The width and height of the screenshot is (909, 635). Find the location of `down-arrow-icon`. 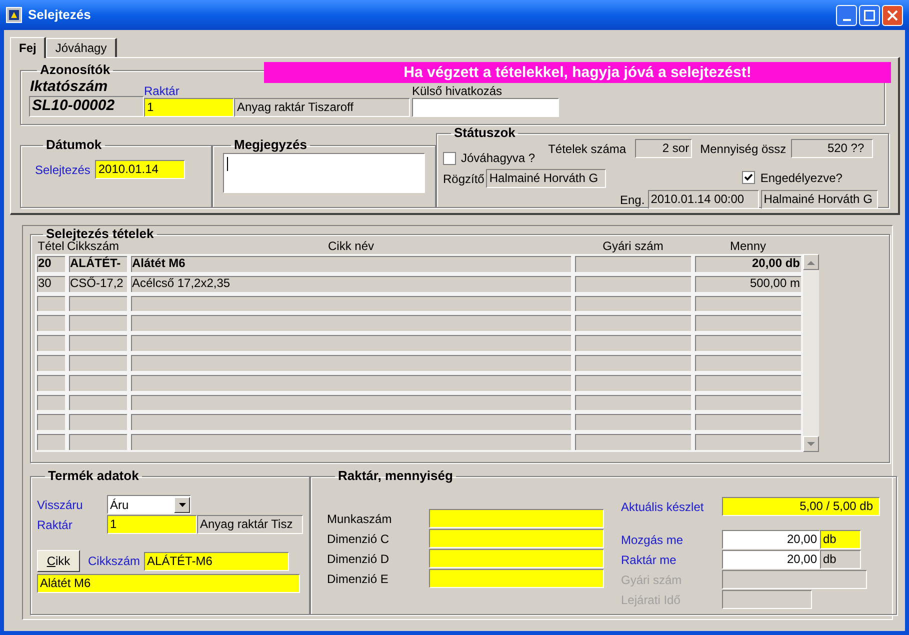

down-arrow-icon is located at coordinates (811, 444).